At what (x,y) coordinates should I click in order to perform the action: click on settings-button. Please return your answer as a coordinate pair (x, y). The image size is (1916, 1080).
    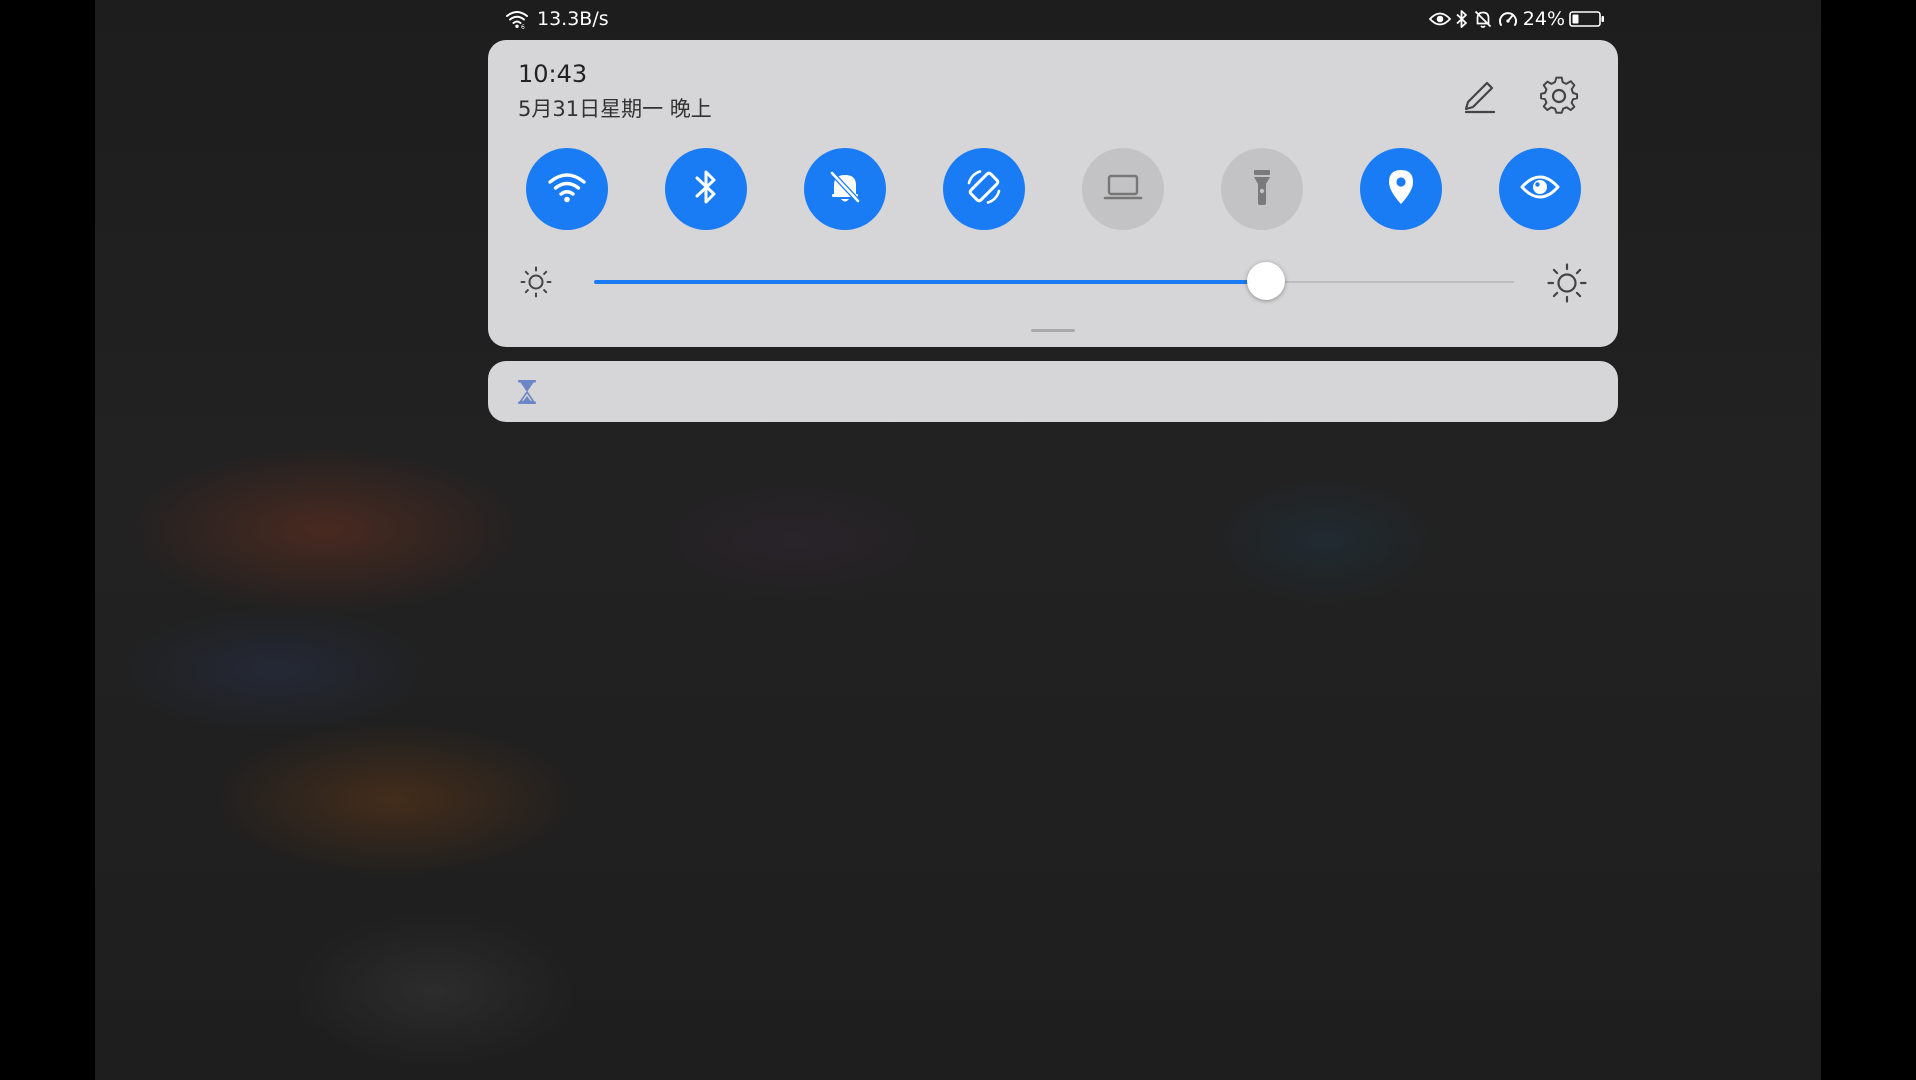
    Looking at the image, I should click on (1559, 96).